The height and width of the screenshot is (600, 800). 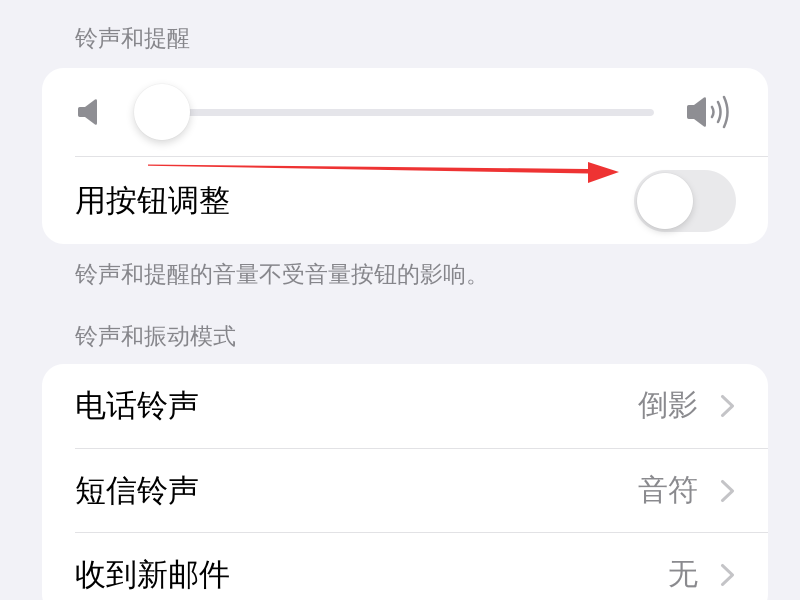 What do you see at coordinates (668, 406) in the screenshot?
I see `setting-value: 倒影` at bounding box center [668, 406].